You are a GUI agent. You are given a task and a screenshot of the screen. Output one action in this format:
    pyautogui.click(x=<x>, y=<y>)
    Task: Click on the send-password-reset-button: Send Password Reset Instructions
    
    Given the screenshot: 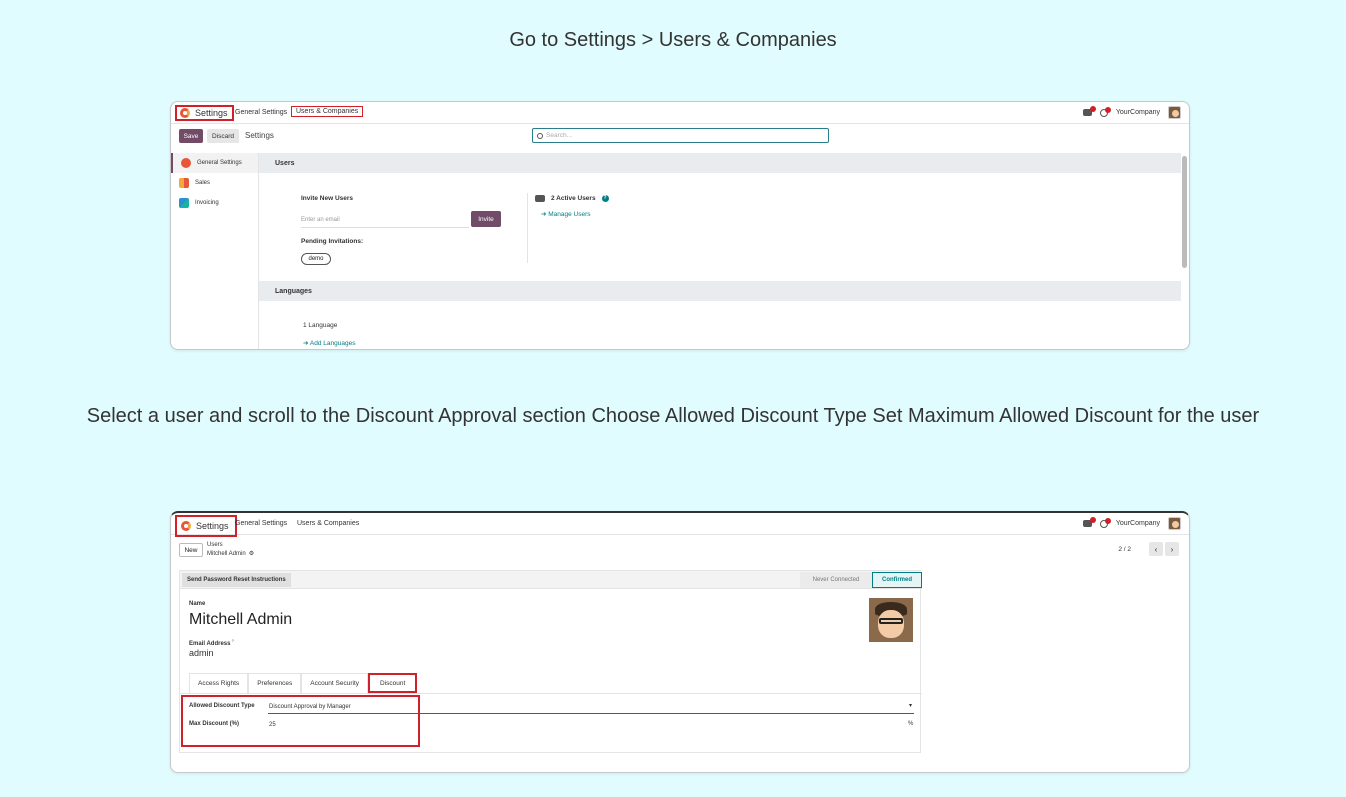 What is the action you would take?
    pyautogui.click(x=236, y=580)
    